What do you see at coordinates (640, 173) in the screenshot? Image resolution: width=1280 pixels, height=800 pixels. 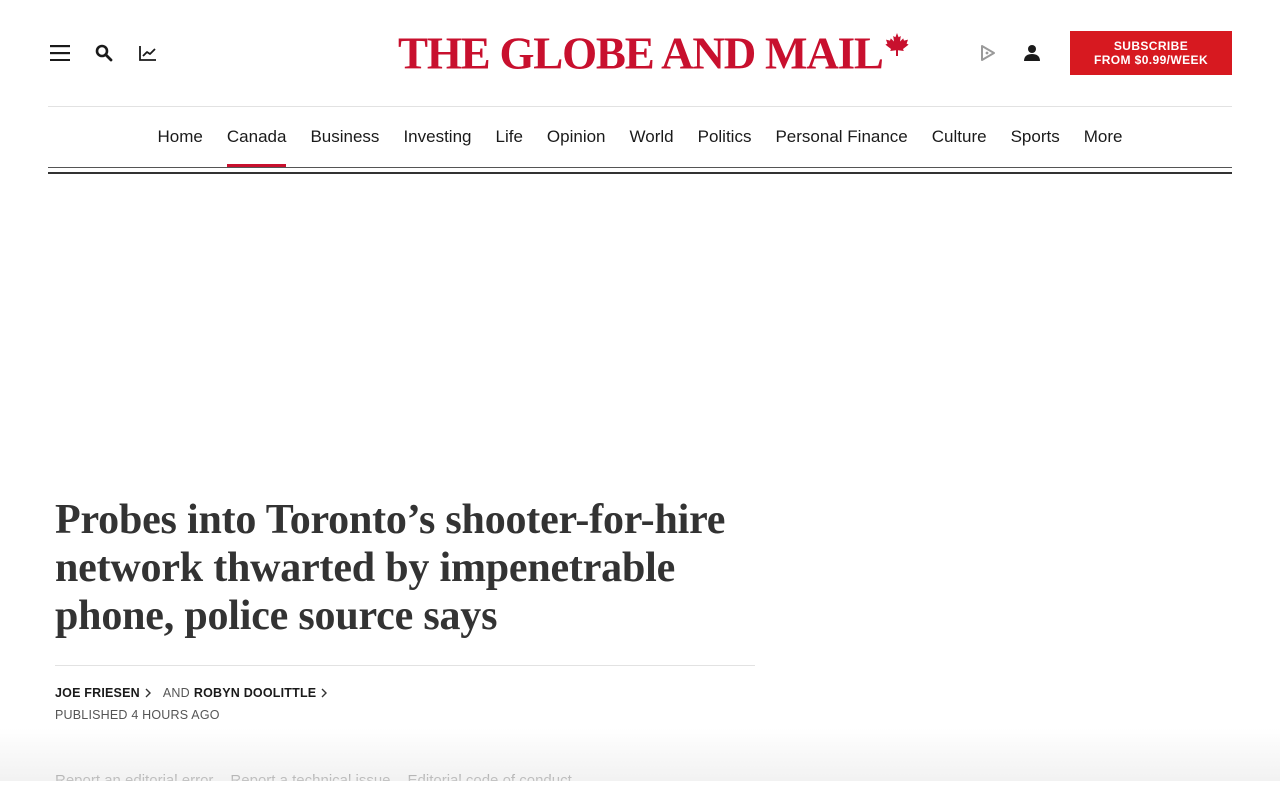 I see `nav-divider-thick` at bounding box center [640, 173].